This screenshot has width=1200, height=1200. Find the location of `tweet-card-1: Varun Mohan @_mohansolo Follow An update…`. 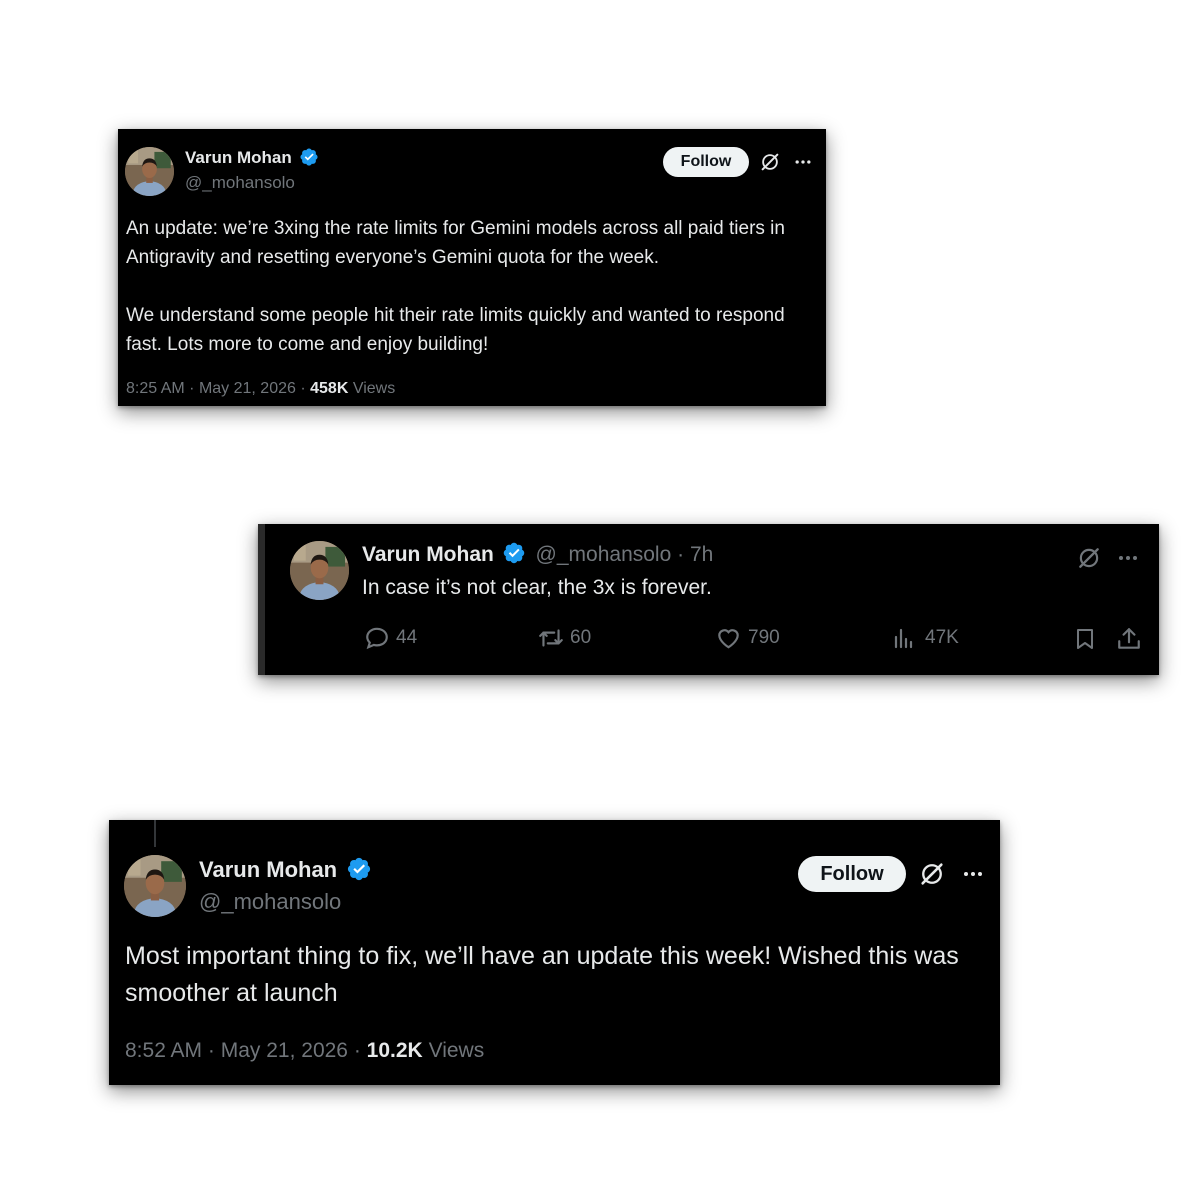

tweet-card-1: Varun Mohan @_mohansolo Follow An update… is located at coordinates (472, 267).